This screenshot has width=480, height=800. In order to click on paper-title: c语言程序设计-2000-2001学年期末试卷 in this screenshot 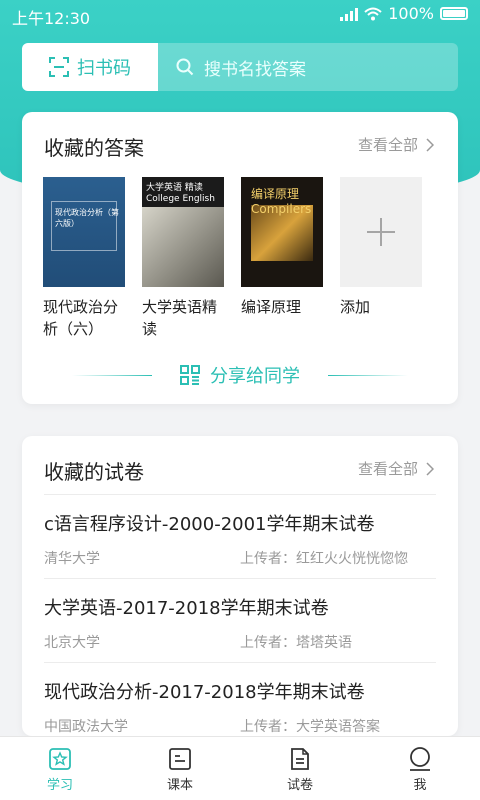, I will do `click(209, 524)`.